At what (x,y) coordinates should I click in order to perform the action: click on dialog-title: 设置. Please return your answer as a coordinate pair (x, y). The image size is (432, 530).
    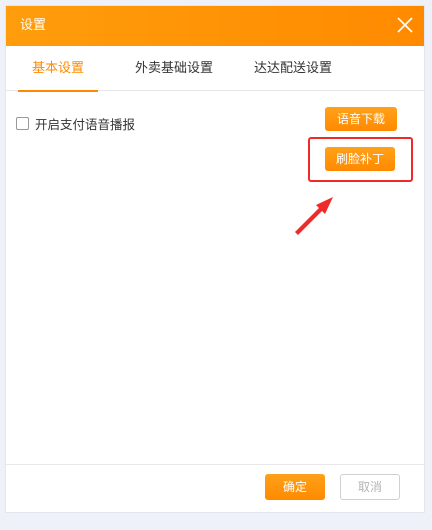
    Looking at the image, I should click on (33, 25).